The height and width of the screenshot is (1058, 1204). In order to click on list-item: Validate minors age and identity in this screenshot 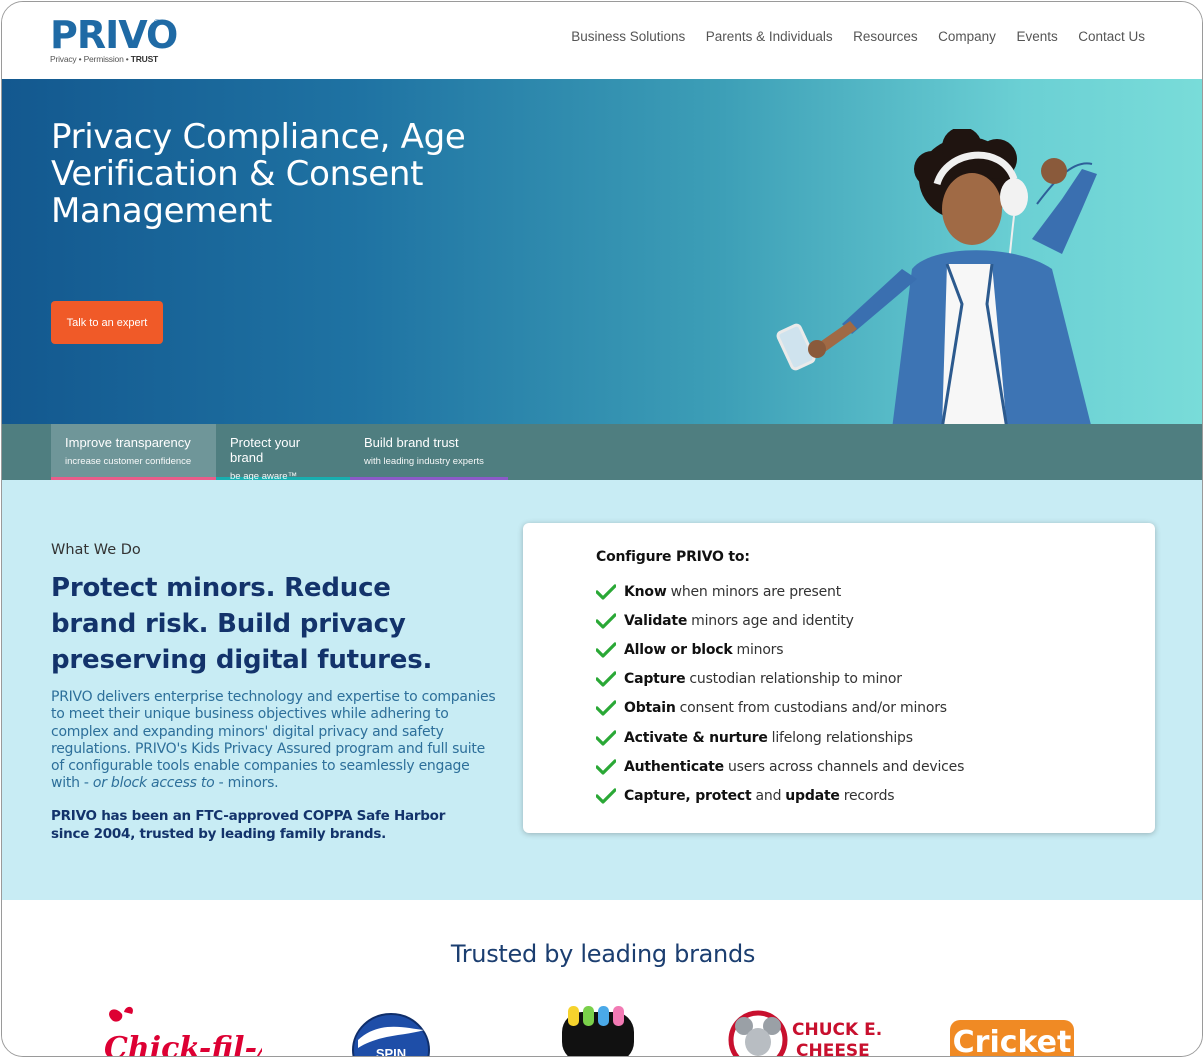, I will do `click(780, 620)`.